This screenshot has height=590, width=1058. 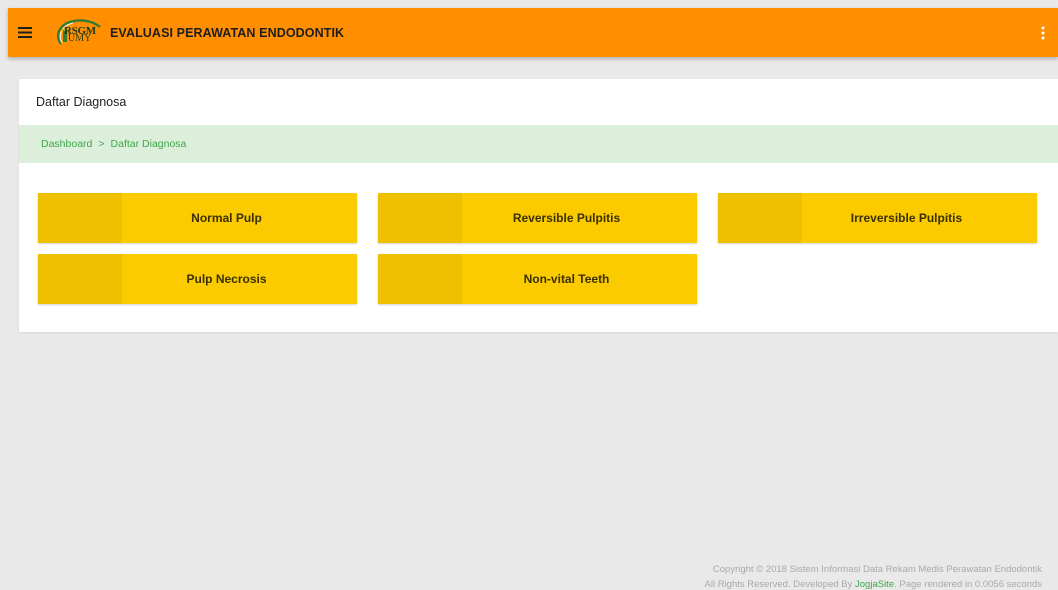 I want to click on tile-non-vital-teeth: Non-vital Teeth, so click(x=537, y=279).